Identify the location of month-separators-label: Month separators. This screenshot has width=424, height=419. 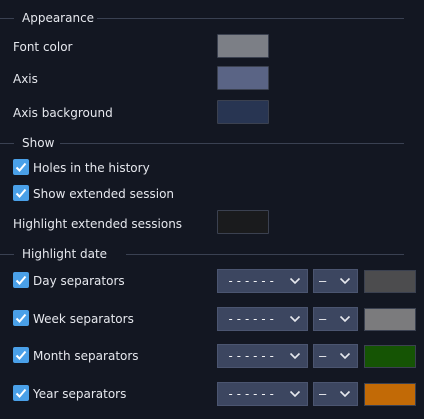
(86, 356).